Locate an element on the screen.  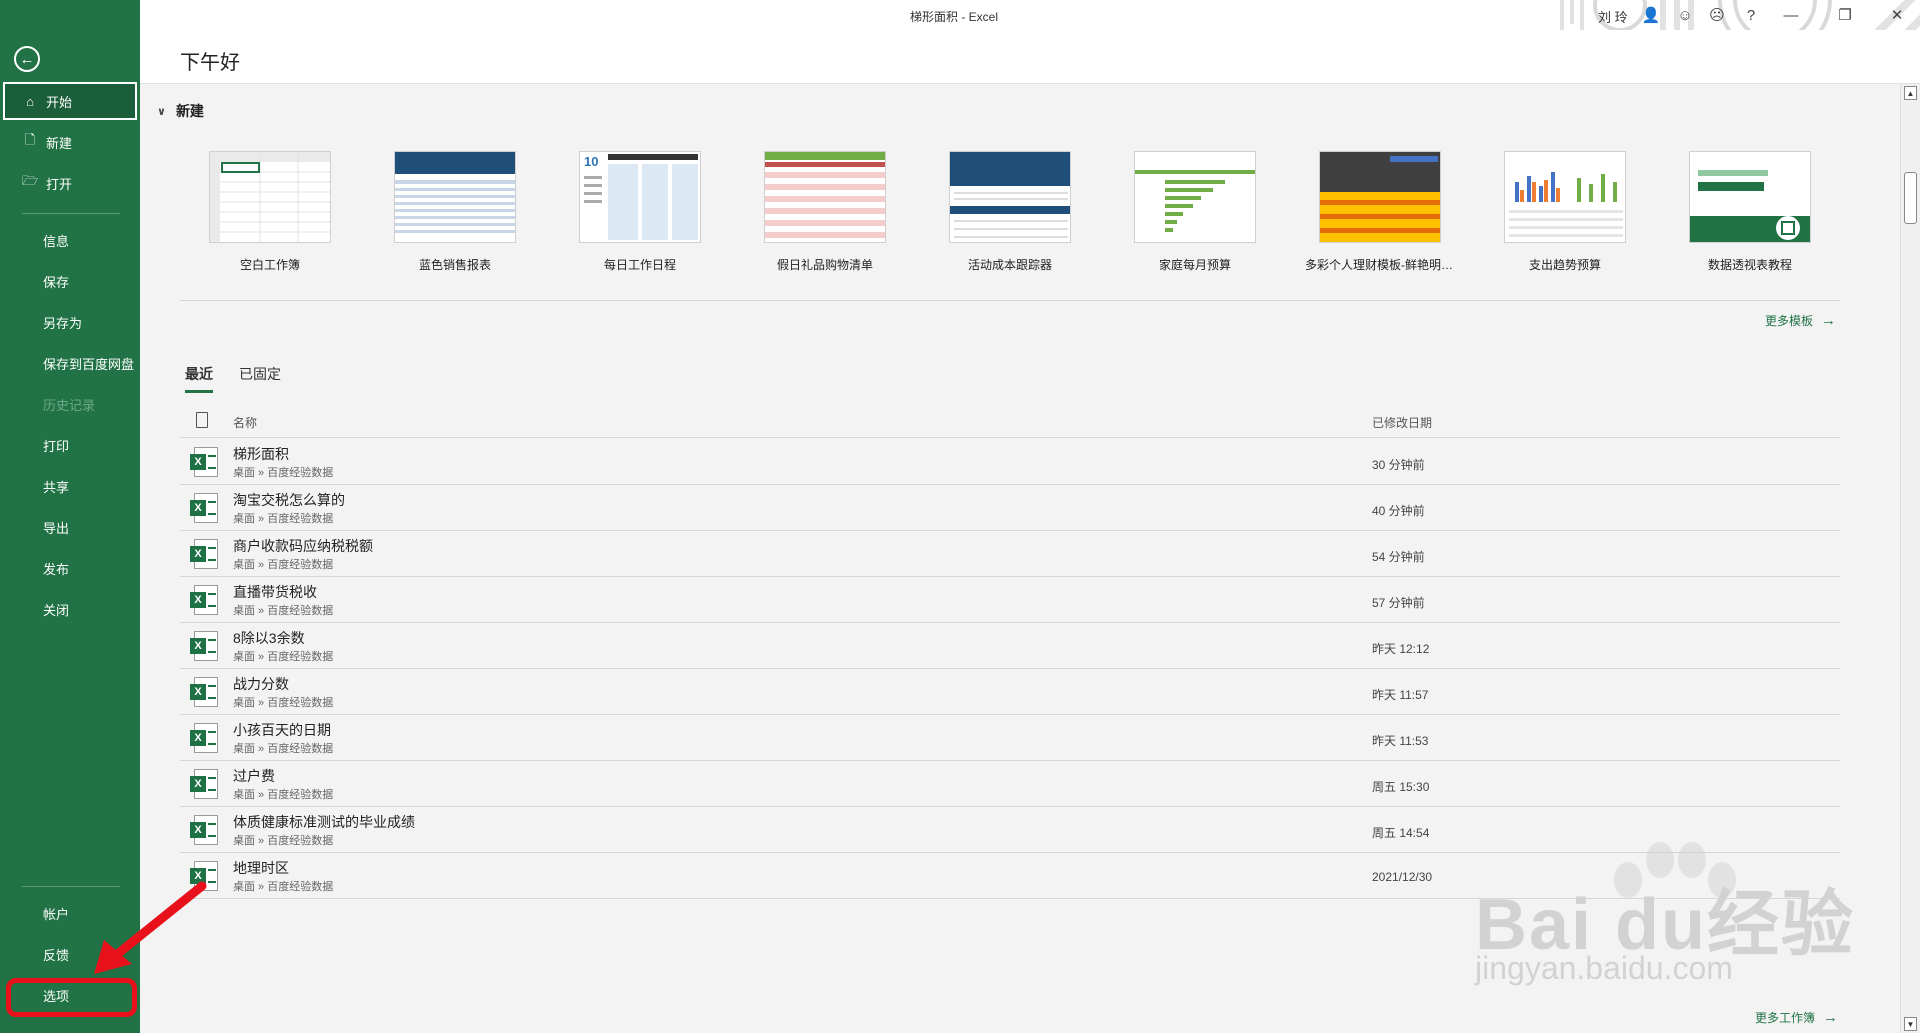
sidebar-divider is located at coordinates (71, 213).